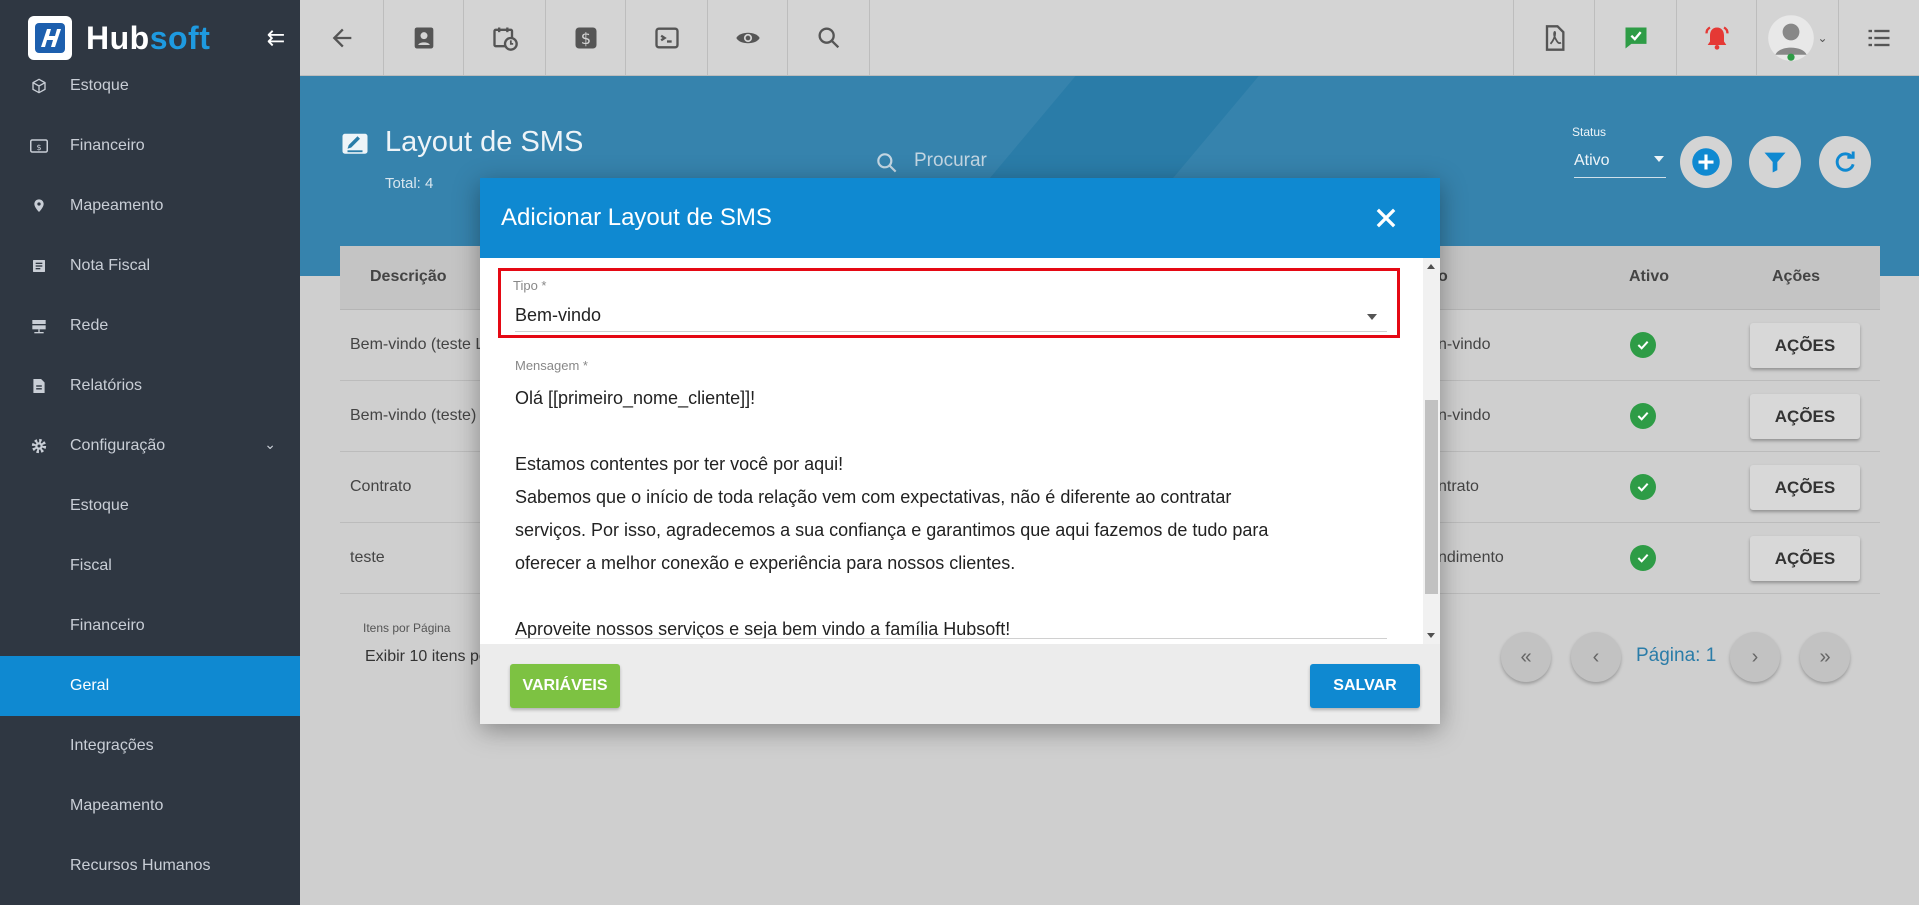 This screenshot has width=1919, height=905. What do you see at coordinates (1717, 38) in the screenshot?
I see `alerts-button` at bounding box center [1717, 38].